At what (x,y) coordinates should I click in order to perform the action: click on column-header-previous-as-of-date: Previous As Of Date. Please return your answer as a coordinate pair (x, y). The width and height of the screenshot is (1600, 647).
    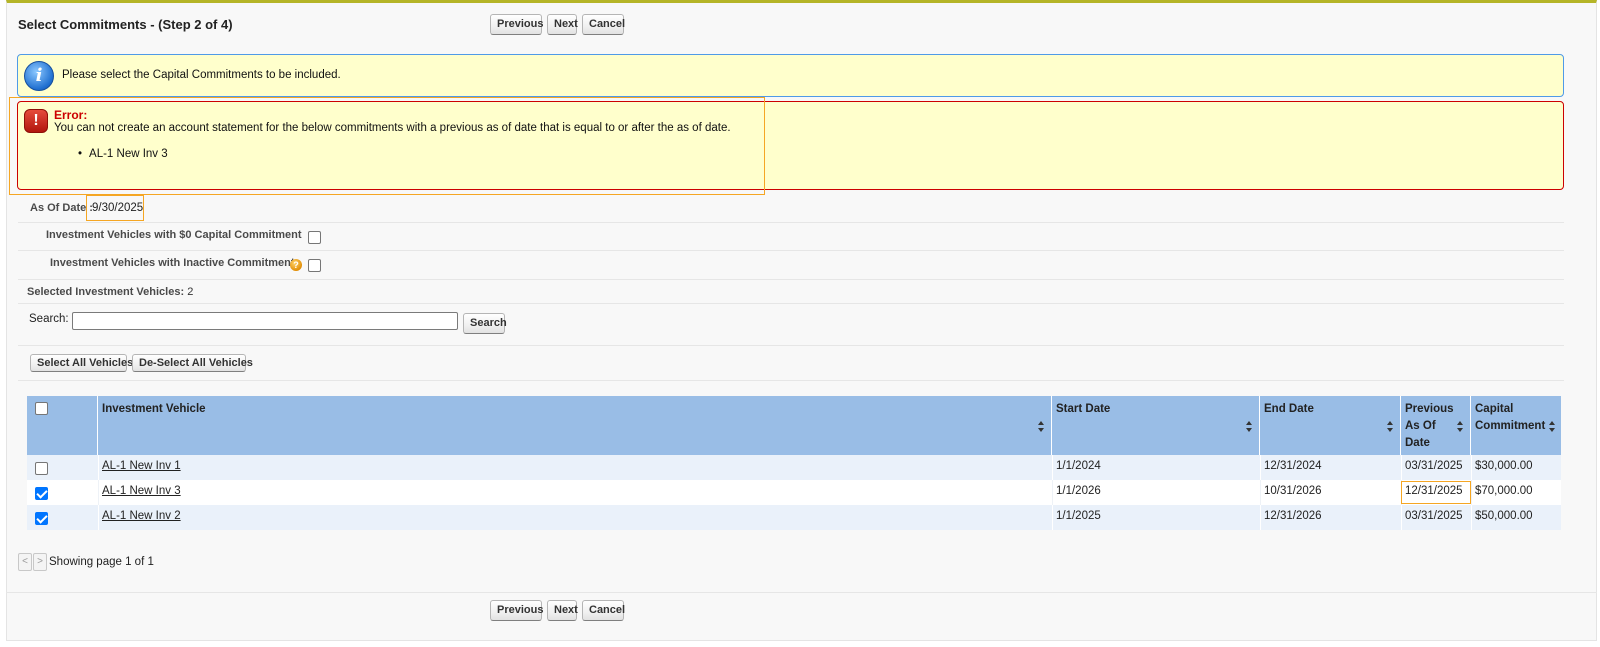
    Looking at the image, I should click on (1436, 425).